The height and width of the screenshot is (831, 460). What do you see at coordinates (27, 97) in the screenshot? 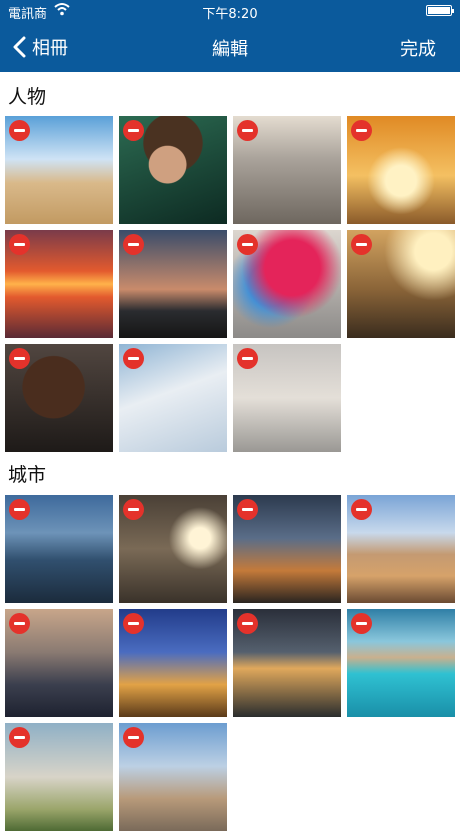
I see `section-title-people: 人物` at bounding box center [27, 97].